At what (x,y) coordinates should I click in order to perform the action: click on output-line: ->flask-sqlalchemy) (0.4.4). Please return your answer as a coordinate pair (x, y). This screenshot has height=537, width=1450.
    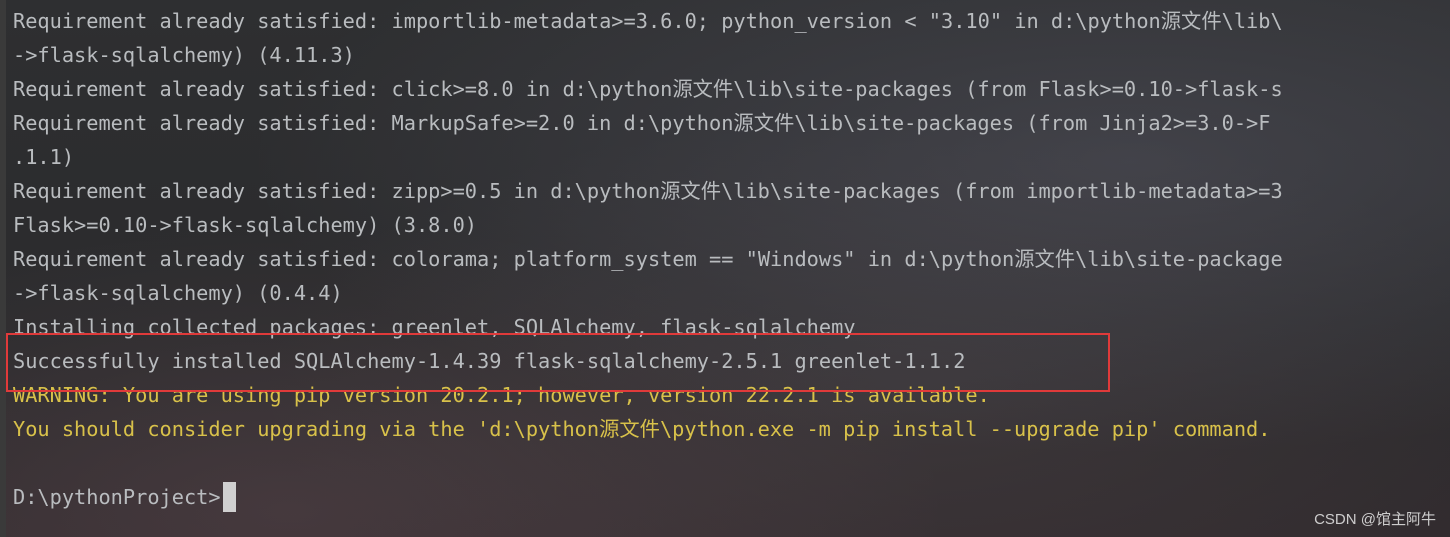
    Looking at the image, I should click on (178, 293).